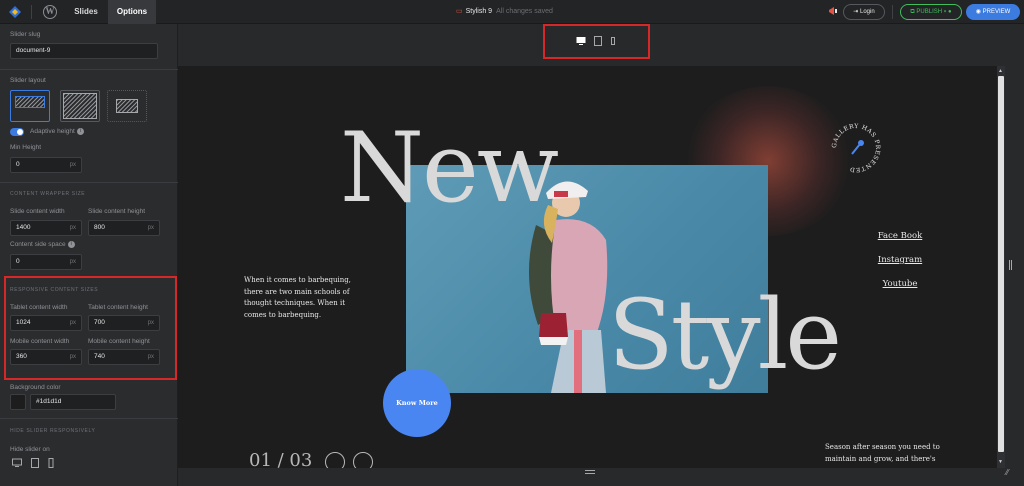 This screenshot has height=486, width=1024. Describe the element at coordinates (17, 132) in the screenshot. I see `adaptive-height-toggle` at that location.